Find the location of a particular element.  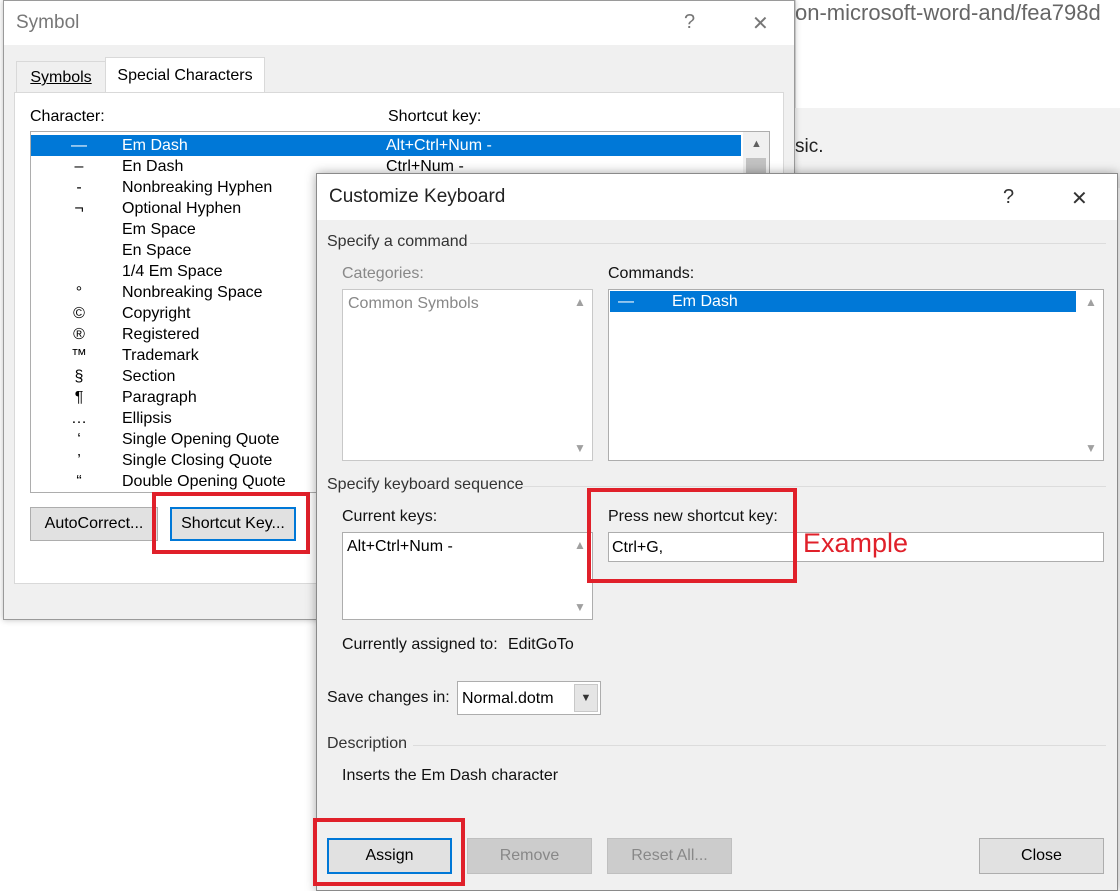

list-item: — Em Dash Alt+Ctrl+Num - is located at coordinates (386, 145).